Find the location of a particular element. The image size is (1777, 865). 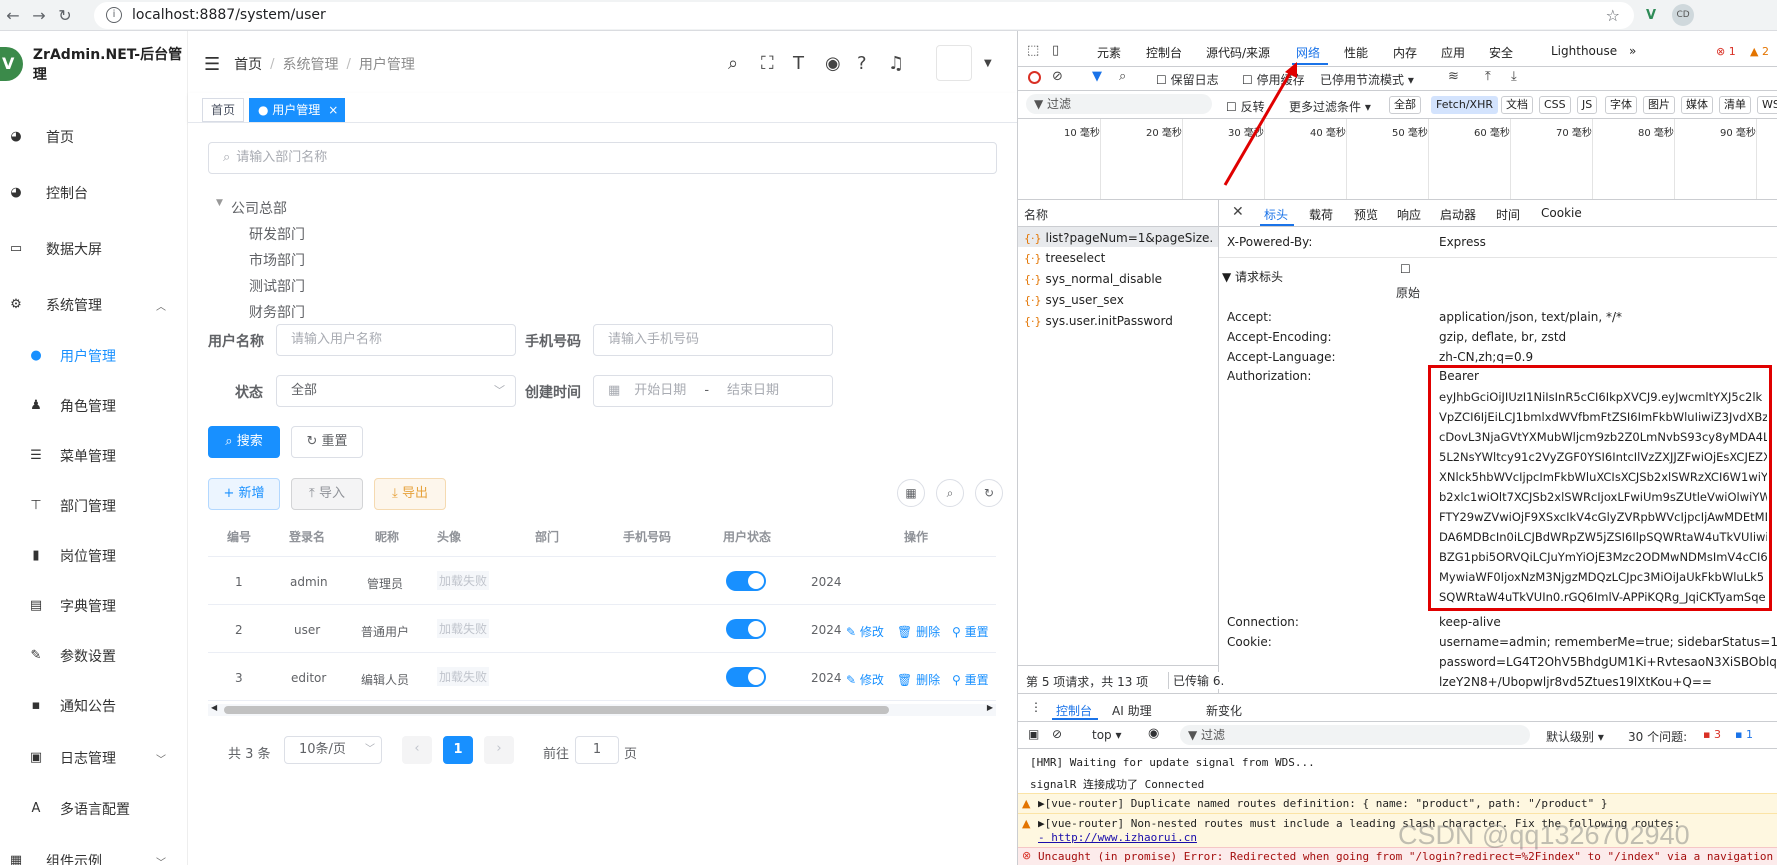

devtools-tab-console: 控制台 is located at coordinates (1164, 52).